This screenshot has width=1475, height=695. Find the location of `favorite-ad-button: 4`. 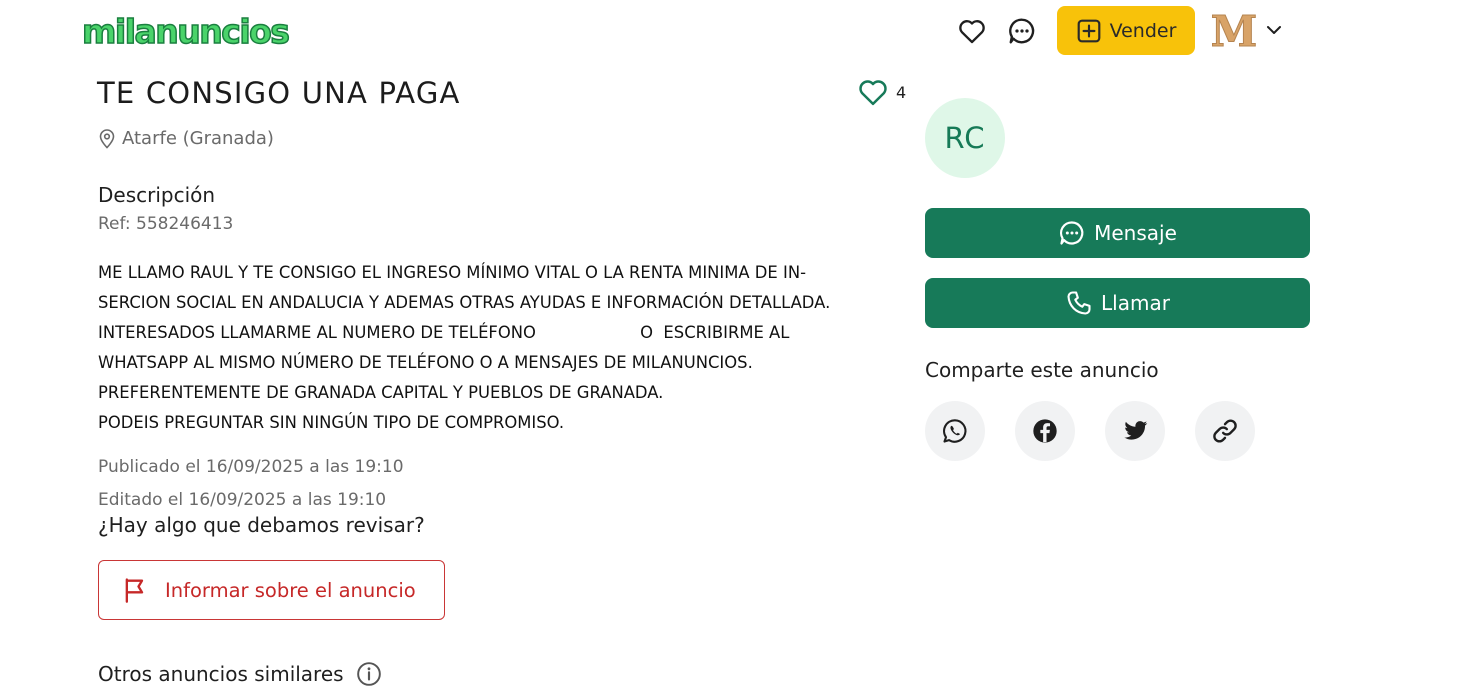

favorite-ad-button: 4 is located at coordinates (882, 92).